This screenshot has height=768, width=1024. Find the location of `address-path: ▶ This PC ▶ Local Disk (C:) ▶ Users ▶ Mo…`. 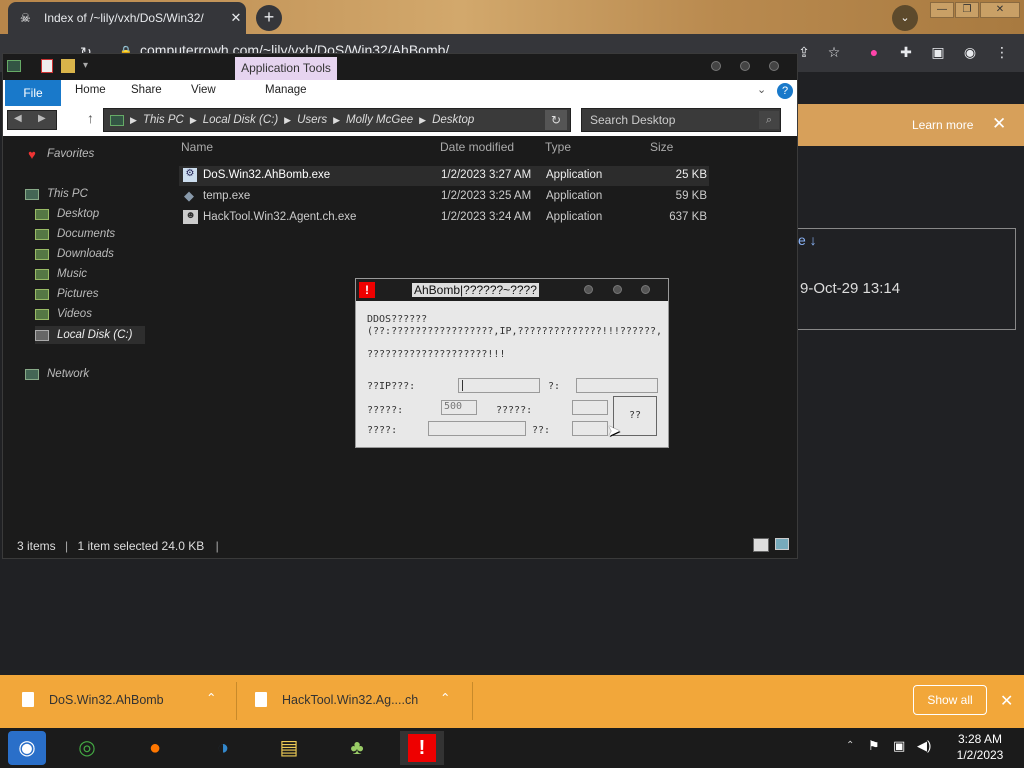

address-path: ▶ This PC ▶ Local Disk (C:) ▶ Users ▶ Mo… is located at coordinates (337, 120).